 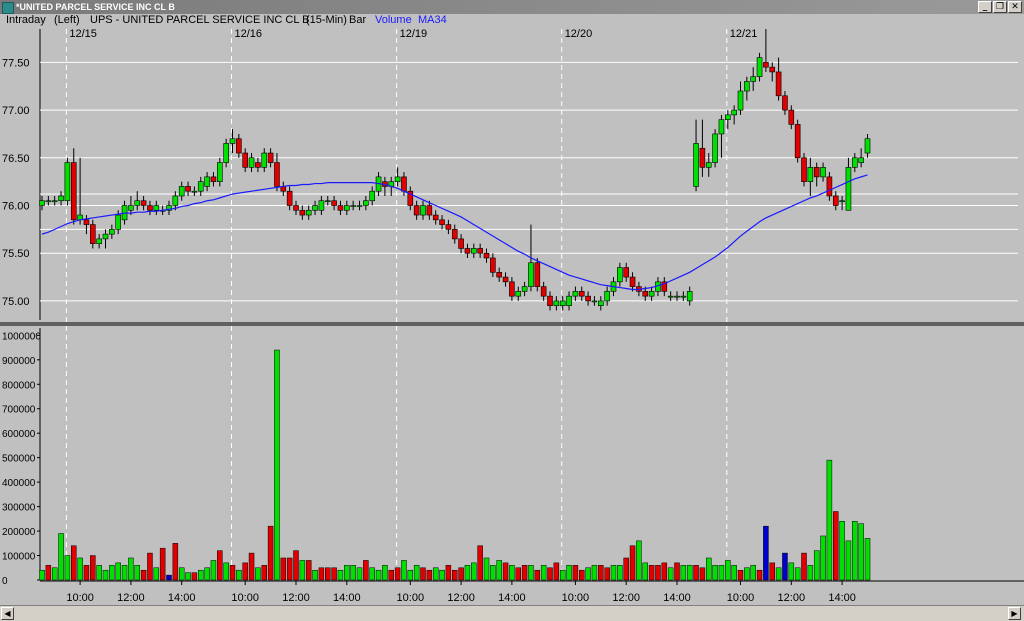 What do you see at coordinates (19, 410) in the screenshot?
I see `volume-tick-label: 700000` at bounding box center [19, 410].